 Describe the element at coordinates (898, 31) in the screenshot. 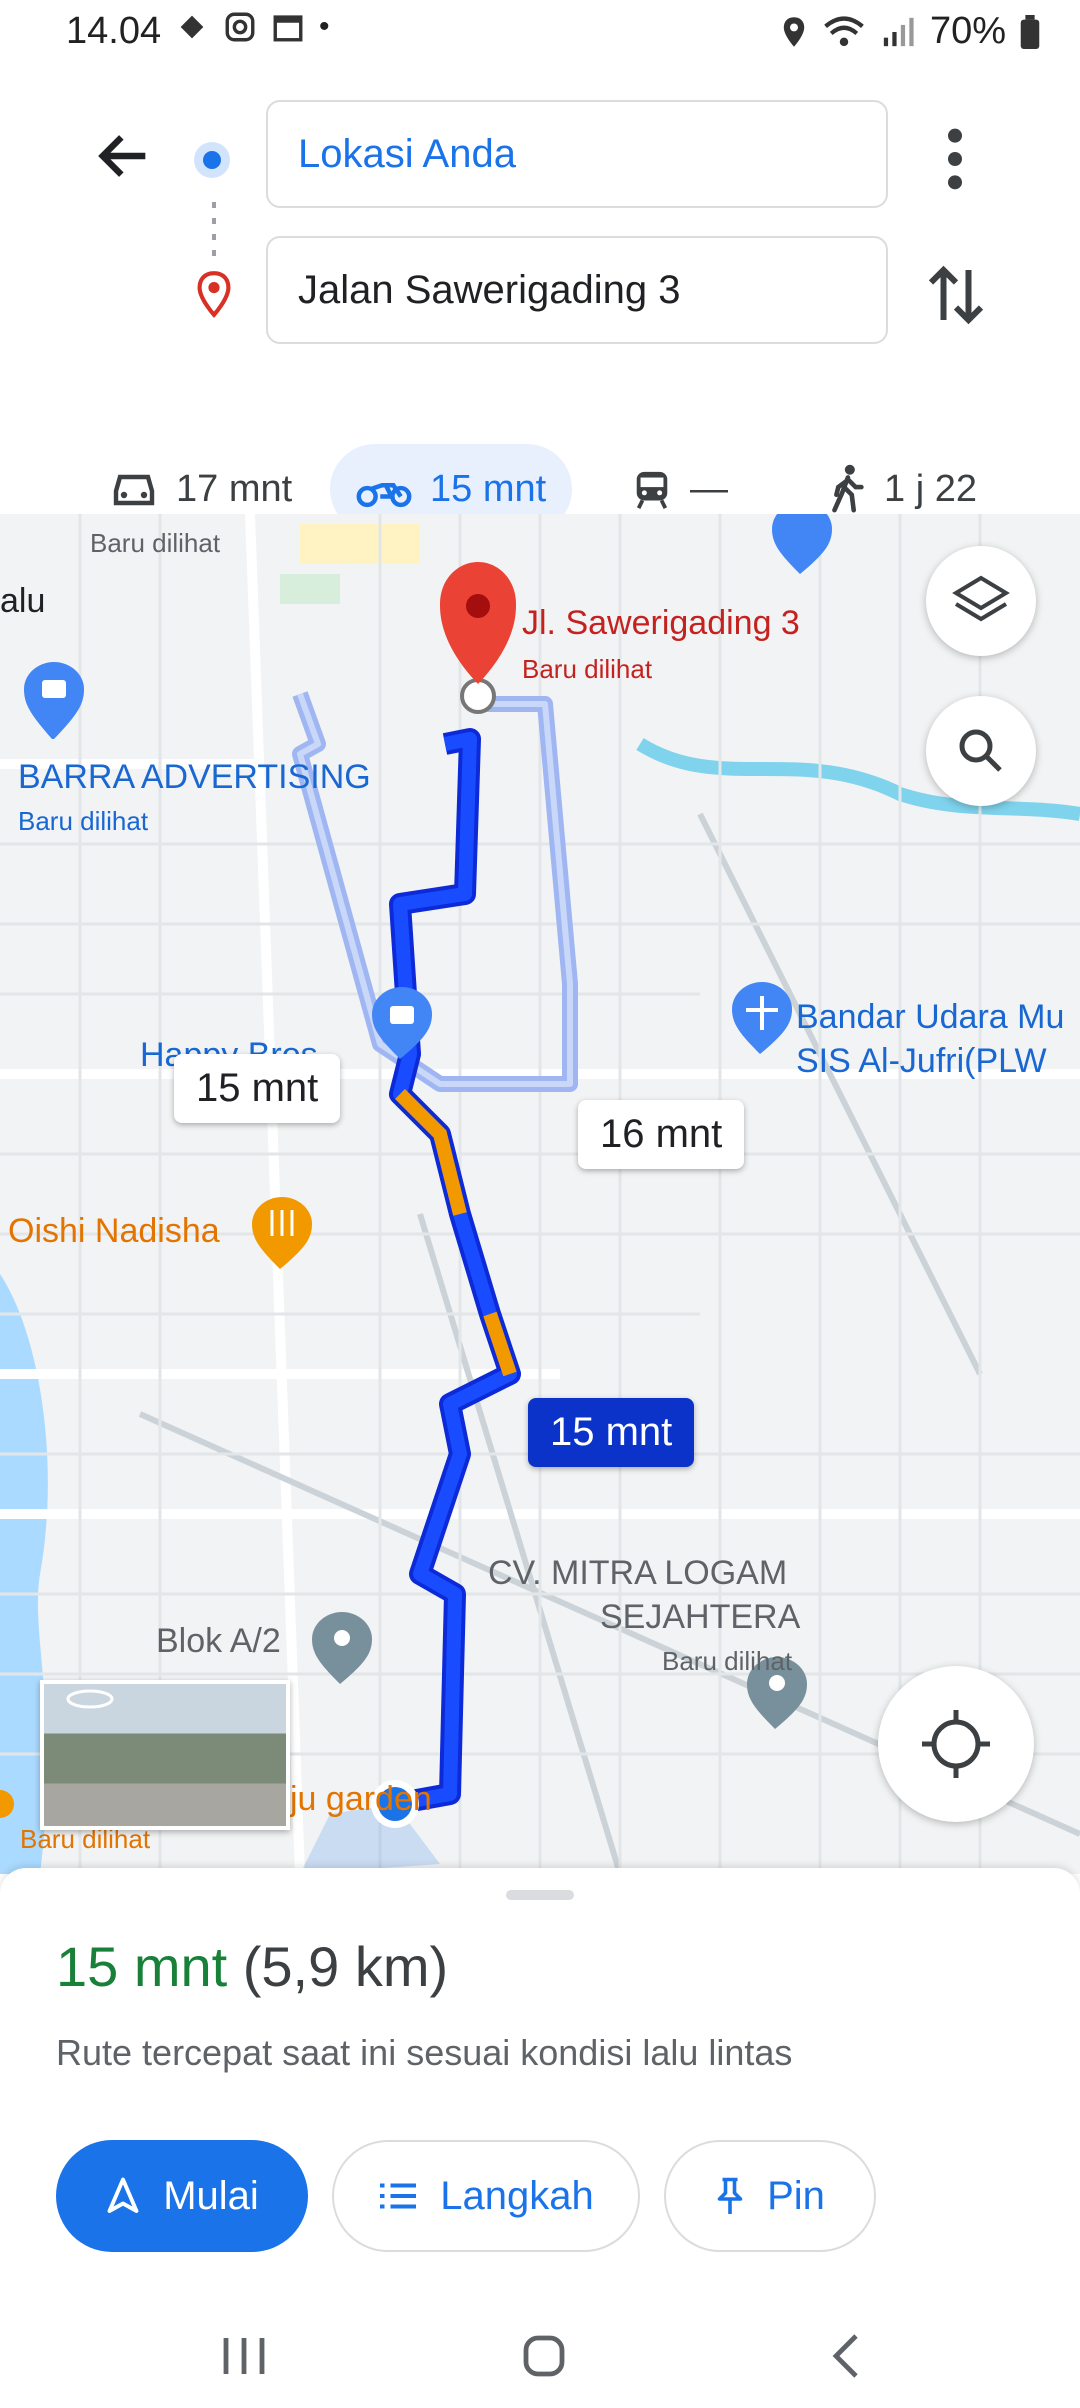

I see `signal-icon` at that location.